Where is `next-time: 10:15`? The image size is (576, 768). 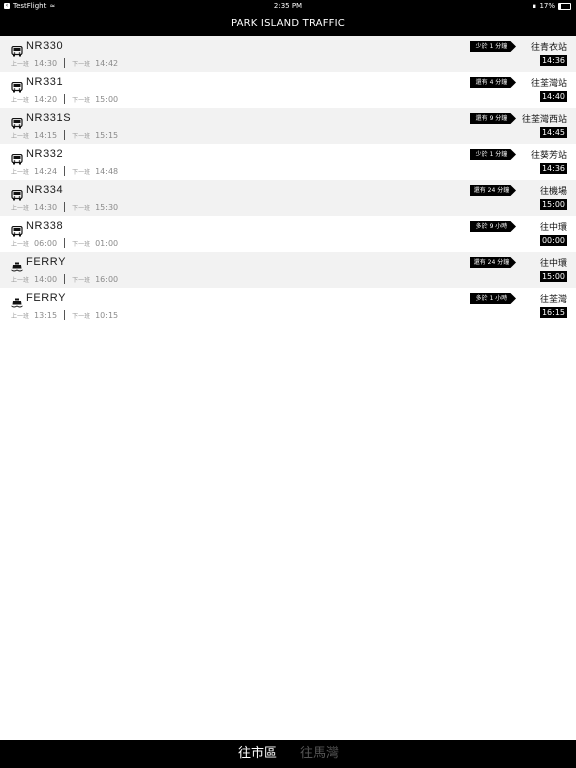 next-time: 10:15 is located at coordinates (107, 315).